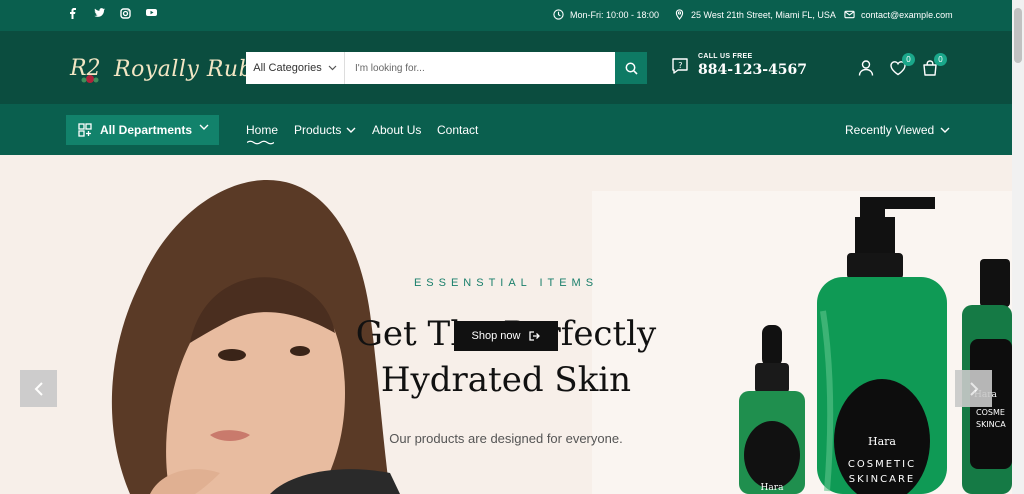 This screenshot has width=1024, height=494. Describe the element at coordinates (480, 68) in the screenshot. I see `search-input` at that location.